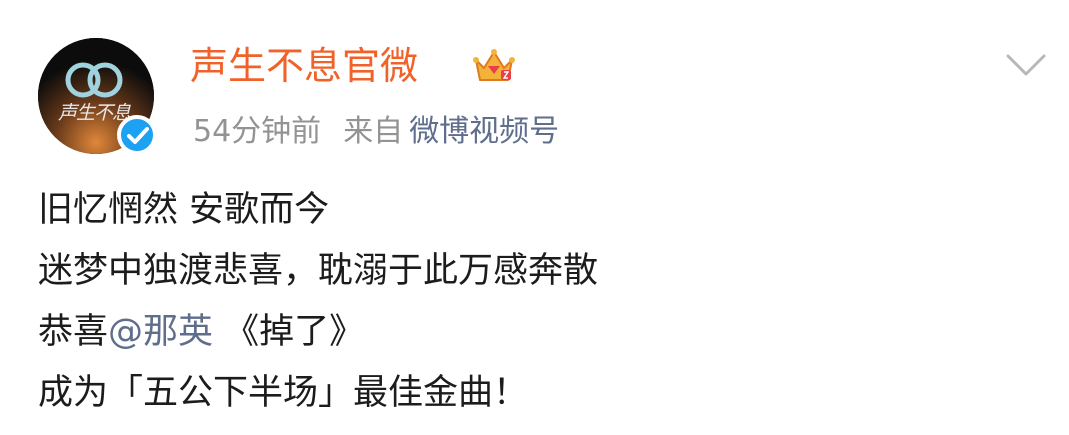 The image size is (1069, 435). I want to click on source-link: 微博视频号, so click(484, 131).